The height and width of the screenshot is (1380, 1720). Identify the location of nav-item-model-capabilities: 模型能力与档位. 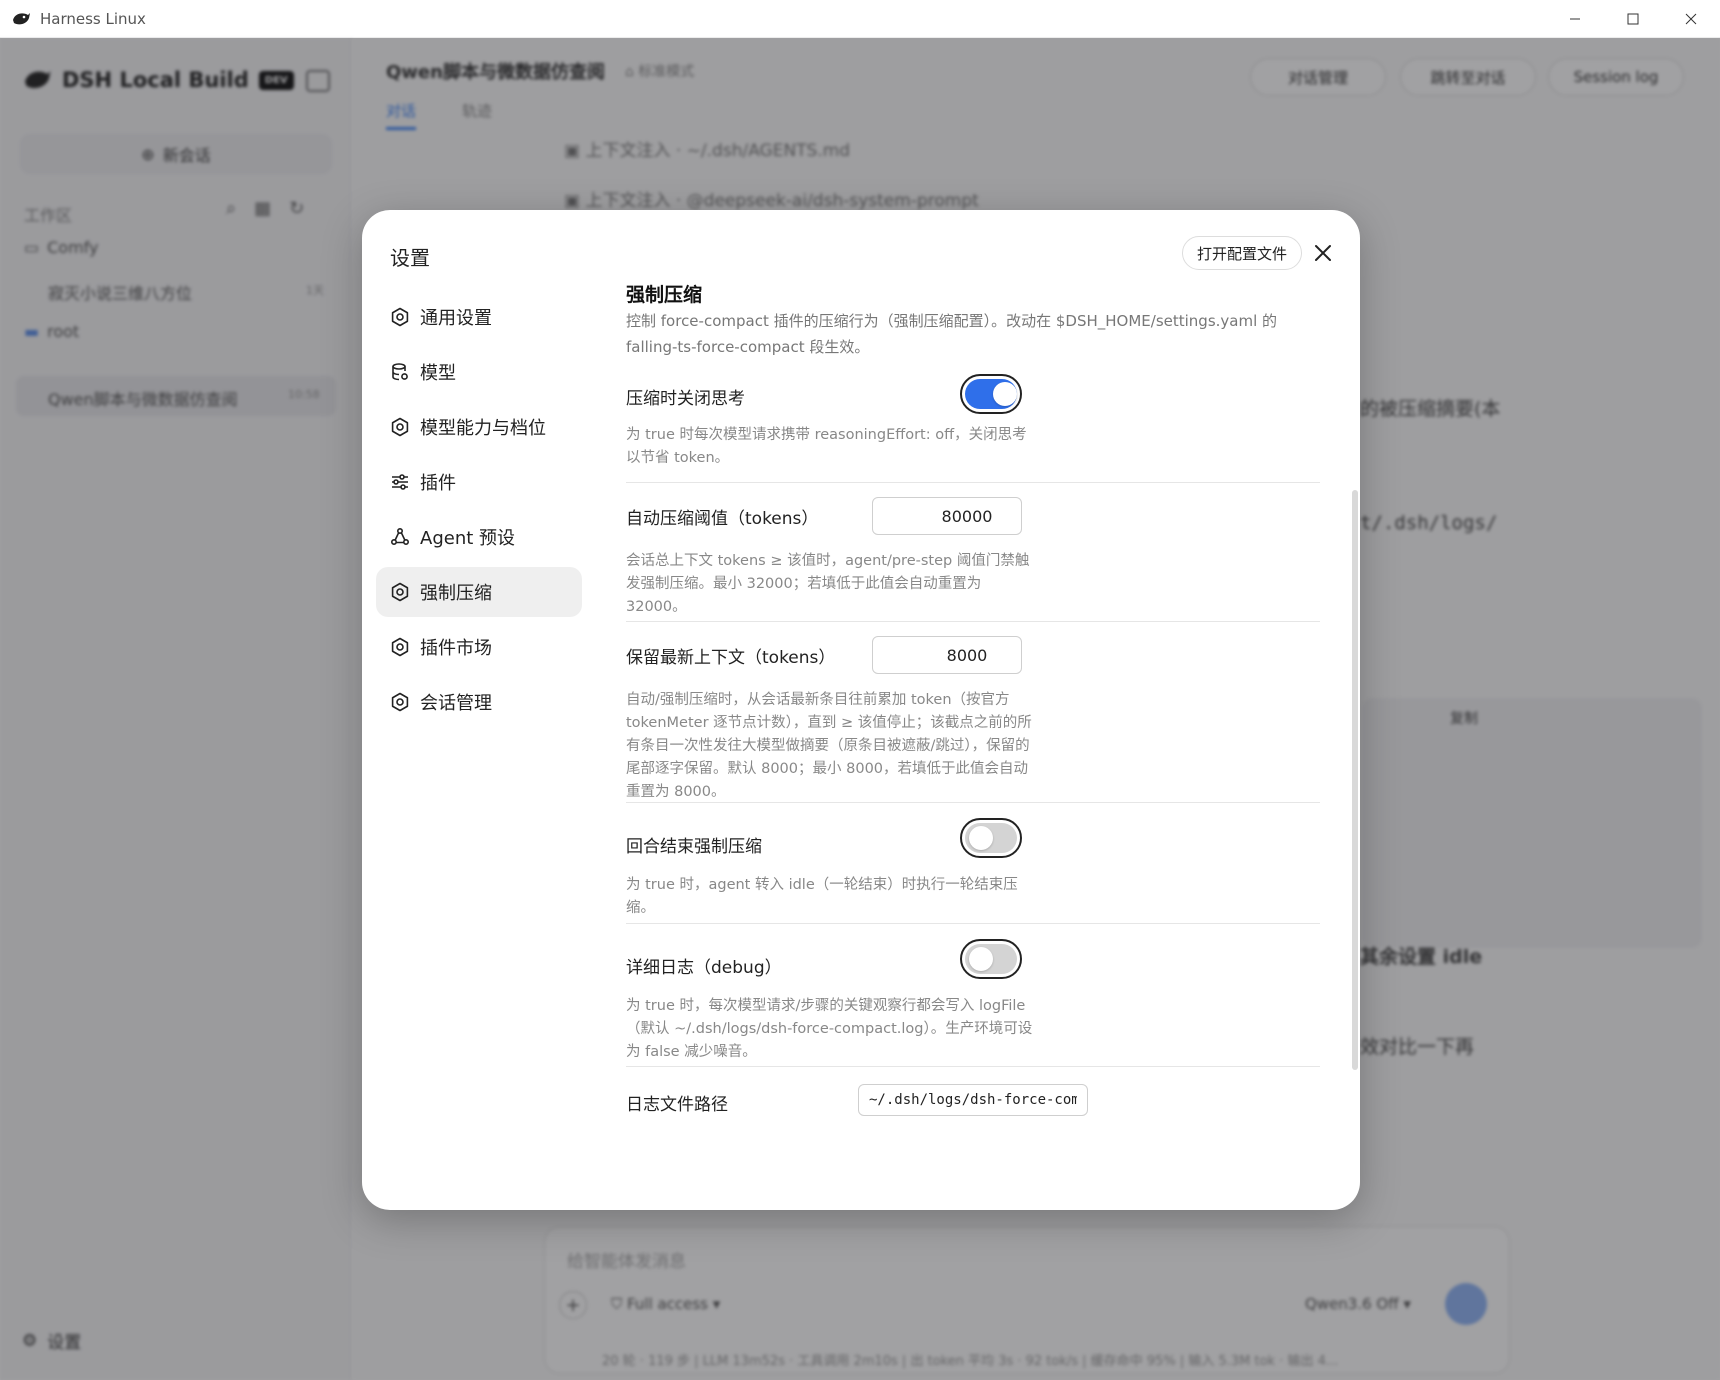
(479, 427).